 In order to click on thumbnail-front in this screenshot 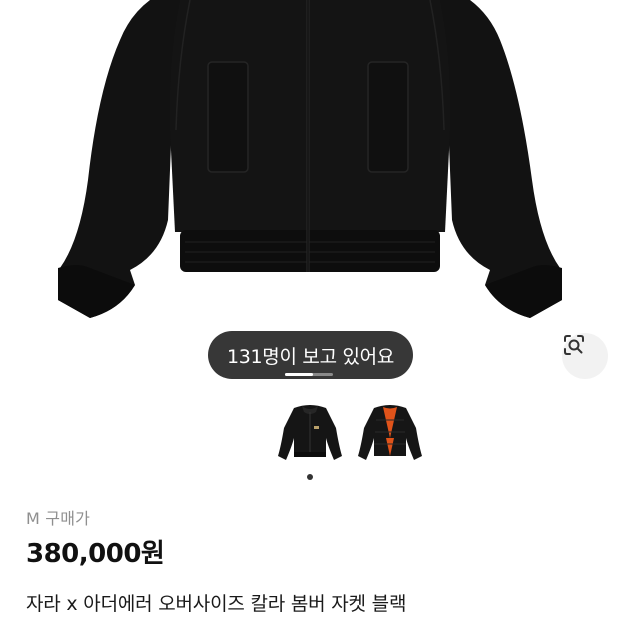, I will do `click(310, 433)`.